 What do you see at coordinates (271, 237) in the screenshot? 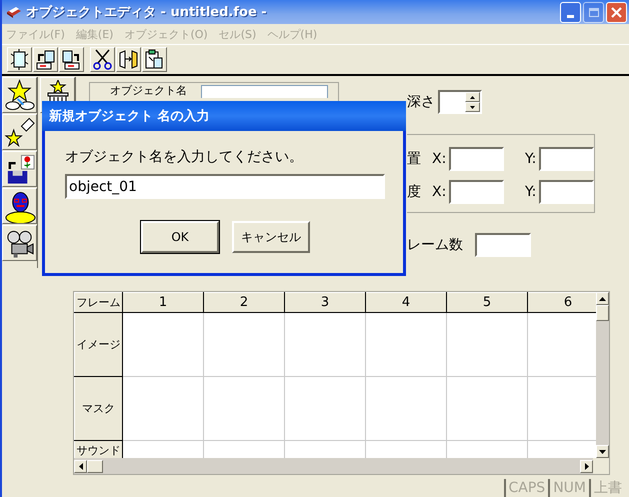
I see `cancel-button: キャンセル` at bounding box center [271, 237].